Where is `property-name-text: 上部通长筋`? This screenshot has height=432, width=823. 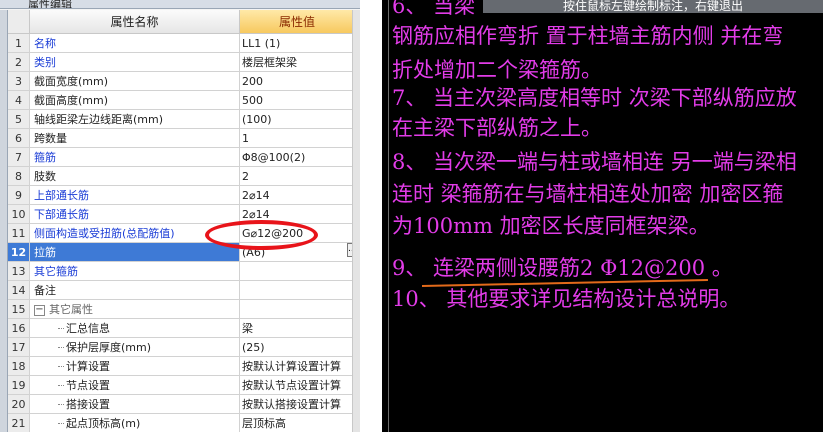 property-name-text: 上部通长筋 is located at coordinates (61, 195).